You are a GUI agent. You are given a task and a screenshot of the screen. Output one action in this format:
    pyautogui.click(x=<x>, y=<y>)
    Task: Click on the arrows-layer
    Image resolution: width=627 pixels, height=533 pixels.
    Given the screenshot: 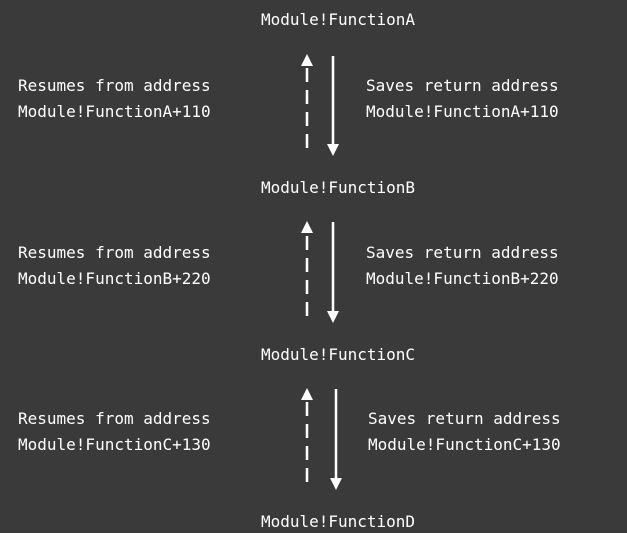 What is the action you would take?
    pyautogui.click(x=321, y=272)
    